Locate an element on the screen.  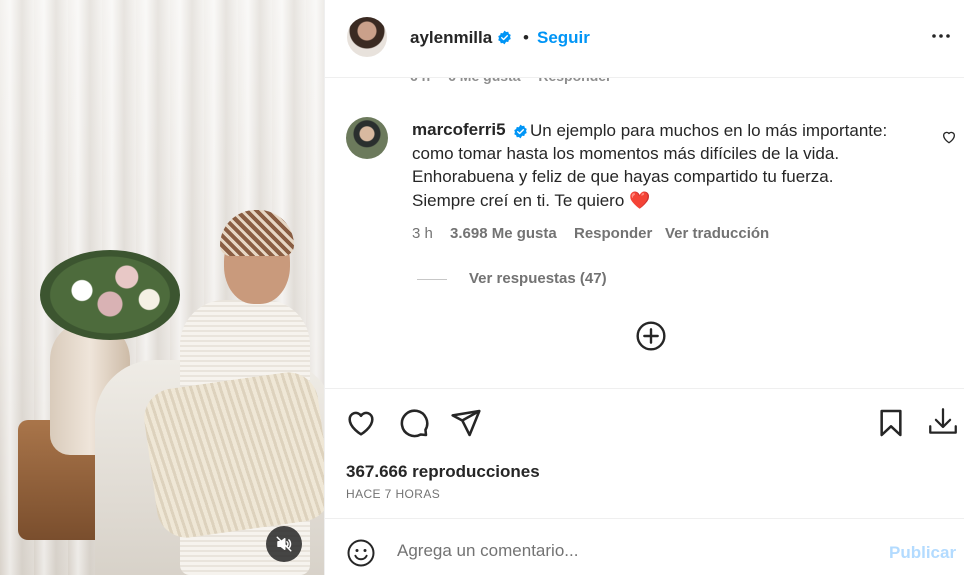
red-heart-emoji: ❤️ is located at coordinates (640, 200).